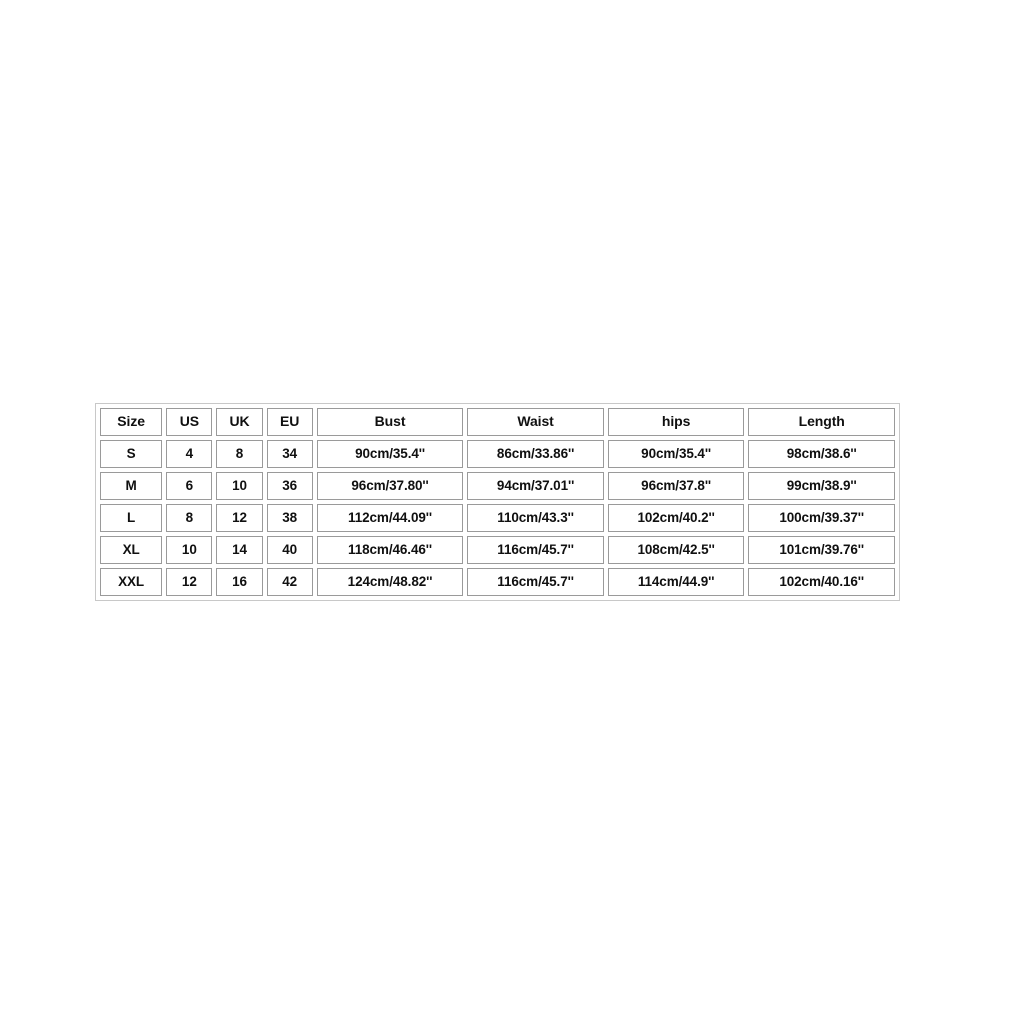  I want to click on size-chart-header: Size US UK EU Bust Waist hips Length, so click(497, 422).